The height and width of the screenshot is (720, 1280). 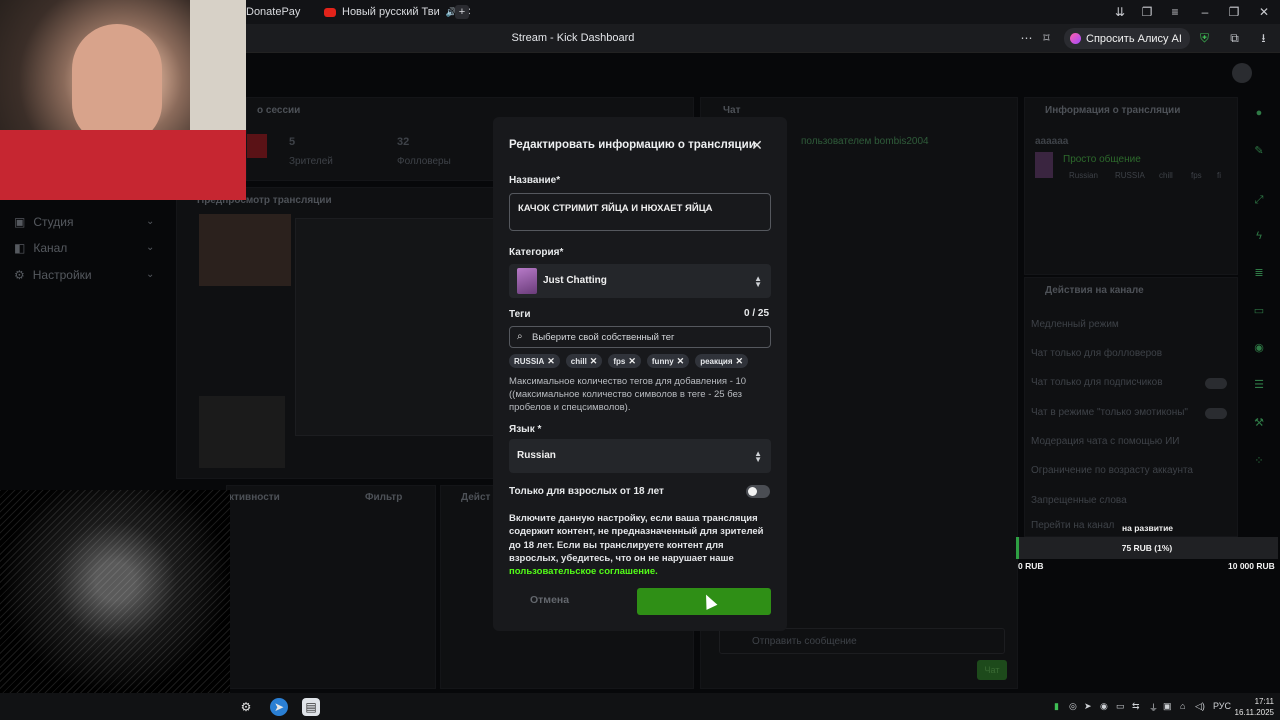 What do you see at coordinates (1200, 706) in the screenshot?
I see `volume-icon: ◁)` at bounding box center [1200, 706].